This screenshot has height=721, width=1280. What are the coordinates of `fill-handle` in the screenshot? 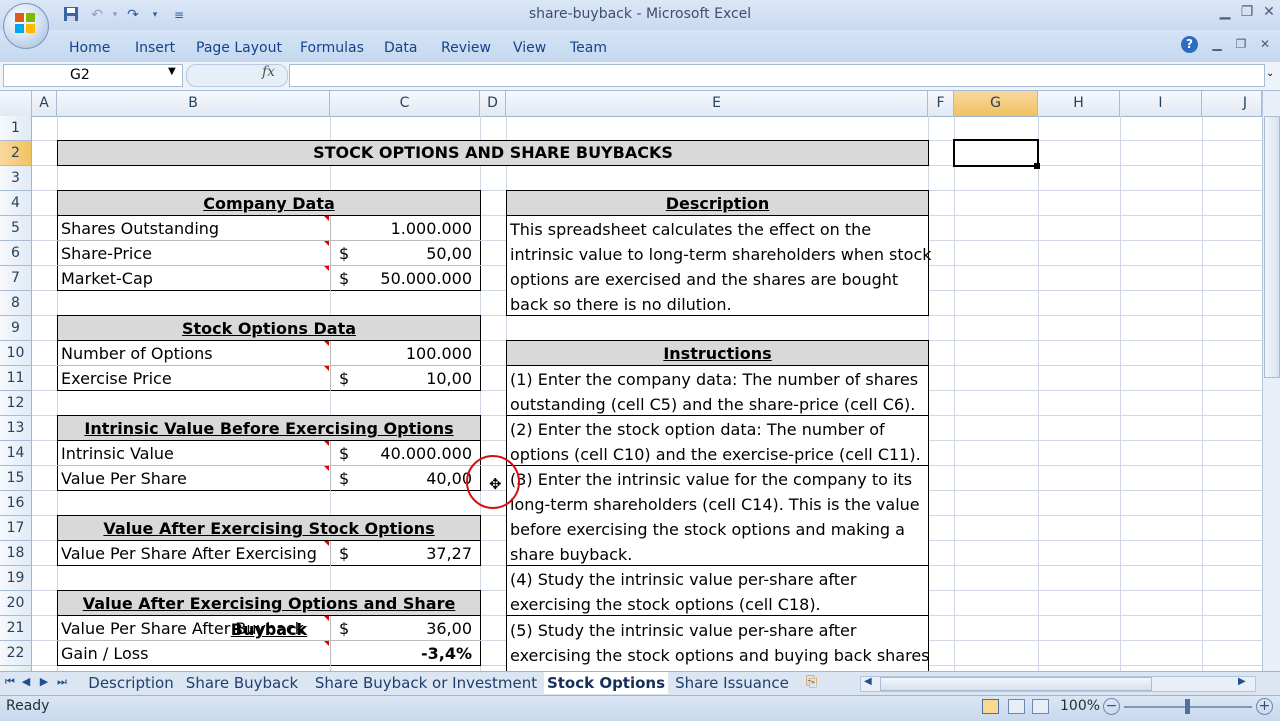 It's located at (1037, 166).